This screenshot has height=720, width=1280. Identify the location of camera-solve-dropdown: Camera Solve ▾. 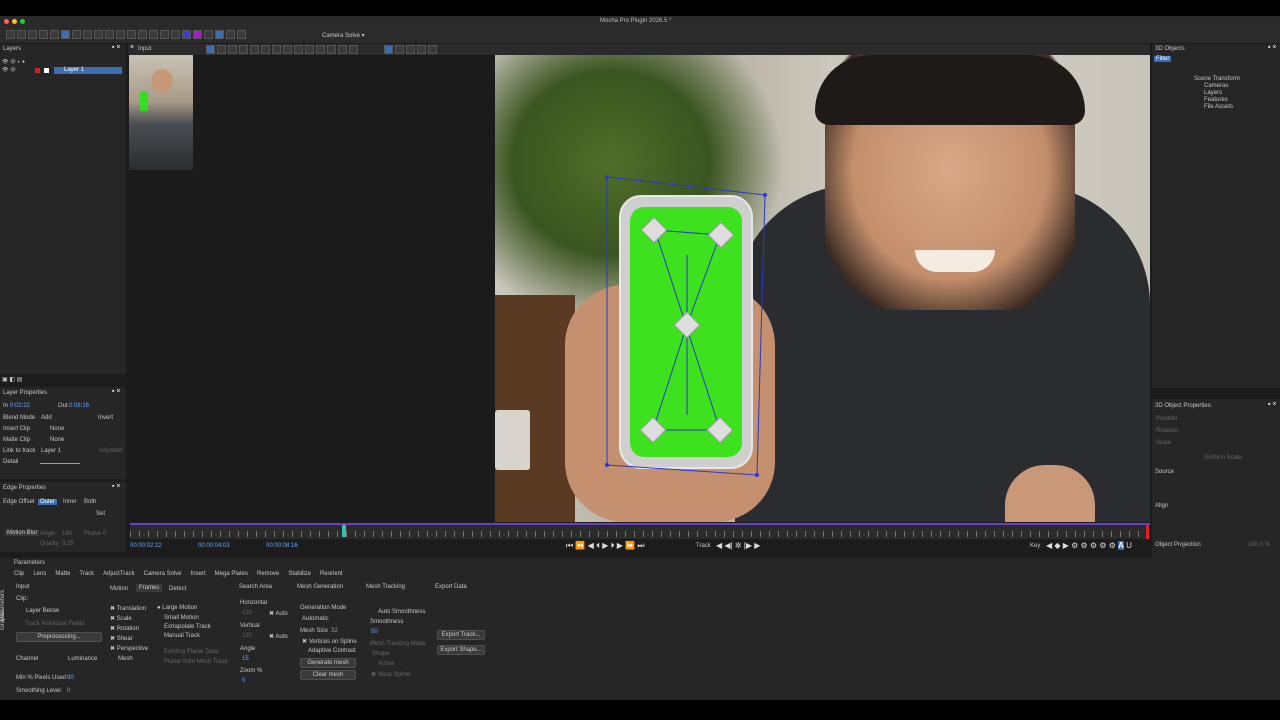
(343, 35).